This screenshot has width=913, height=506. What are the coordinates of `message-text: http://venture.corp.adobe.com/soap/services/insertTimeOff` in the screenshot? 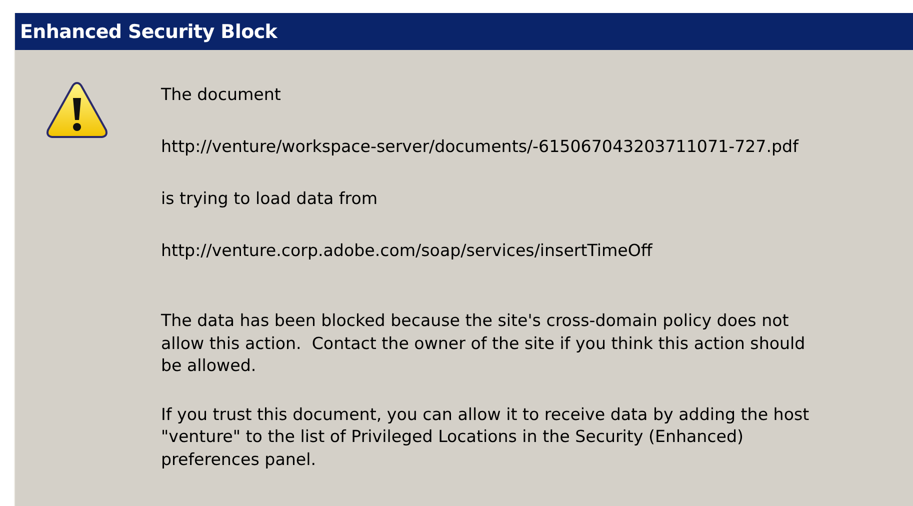 It's located at (407, 251).